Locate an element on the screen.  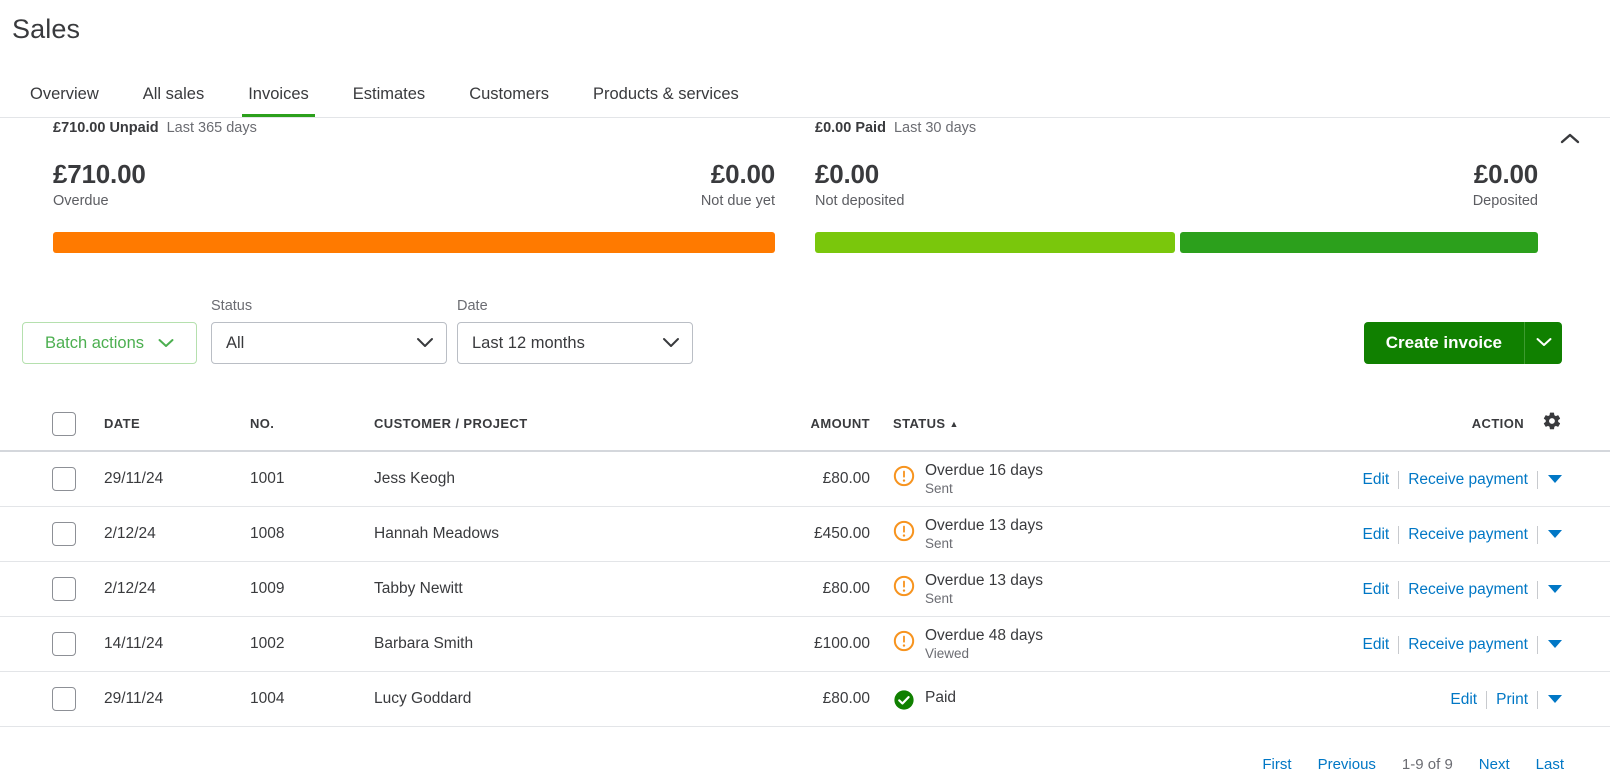
overdue-value: £710.00 is located at coordinates (99, 174).